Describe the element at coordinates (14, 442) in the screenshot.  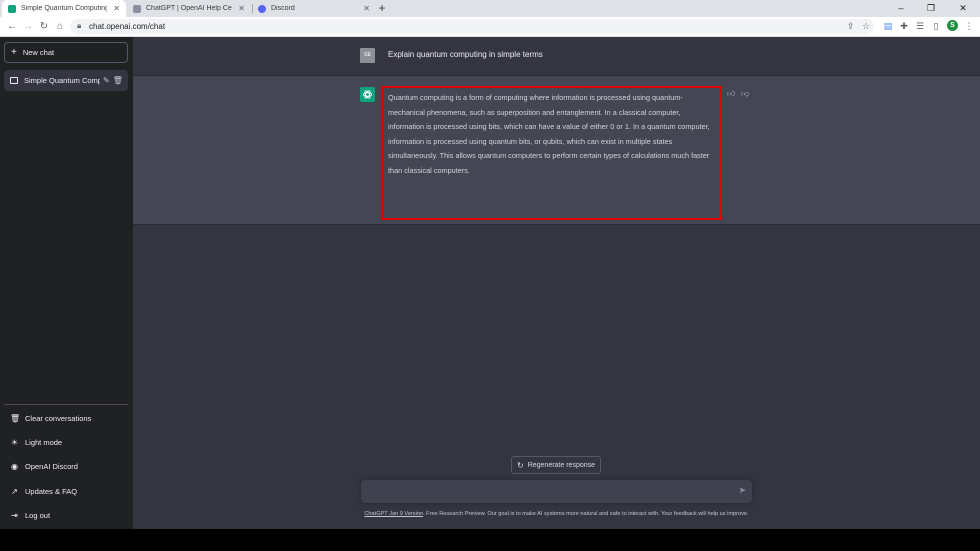
I see `sun-icon: ☀` at that location.